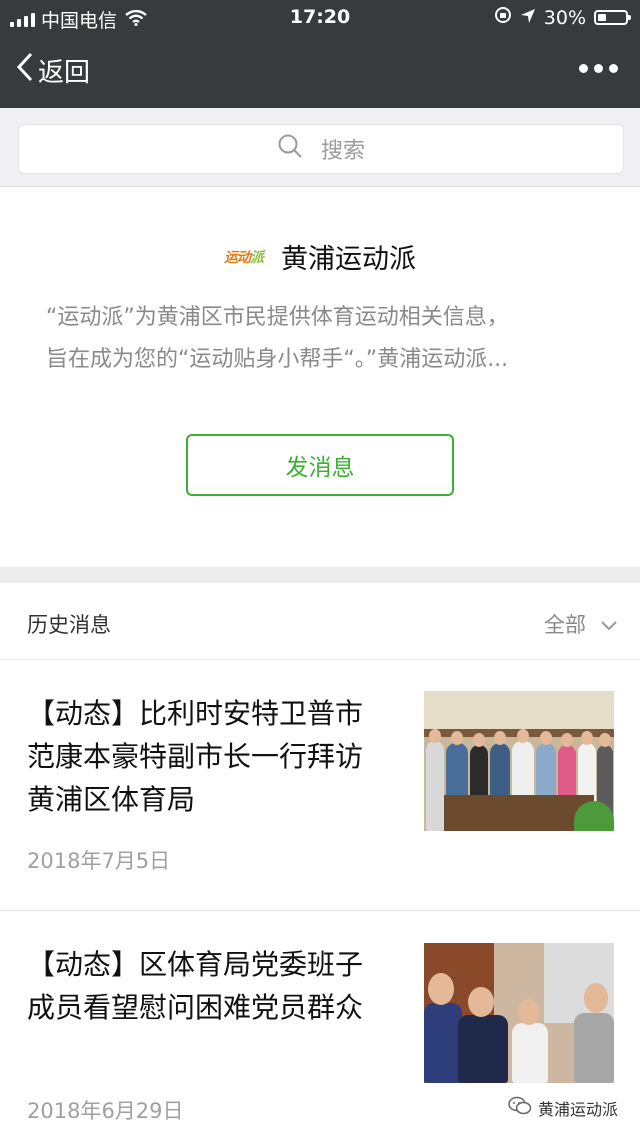 This screenshot has height=1138, width=640. What do you see at coordinates (320, 18) in the screenshot?
I see `status-bar: 中国电信 17:20 30%` at bounding box center [320, 18].